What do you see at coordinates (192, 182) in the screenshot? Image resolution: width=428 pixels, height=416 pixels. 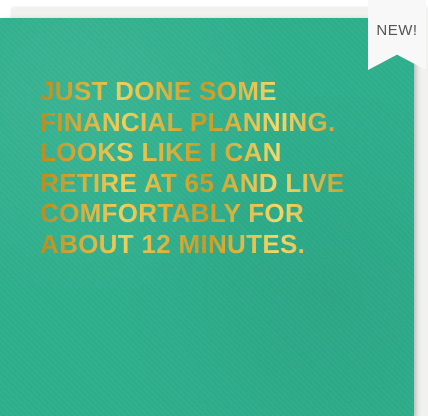 I see `card-message-line-4: RETIRE AT 65 AND LIVE` at bounding box center [192, 182].